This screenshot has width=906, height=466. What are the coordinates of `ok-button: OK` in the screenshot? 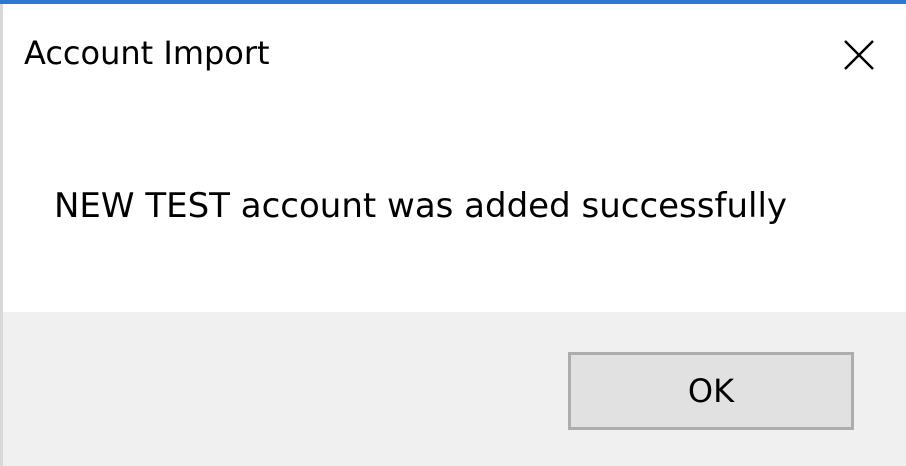 It's located at (711, 391).